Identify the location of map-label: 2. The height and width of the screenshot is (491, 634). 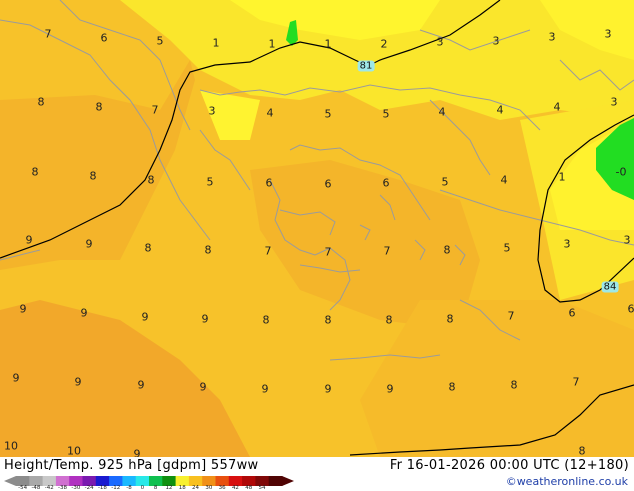
(384, 44).